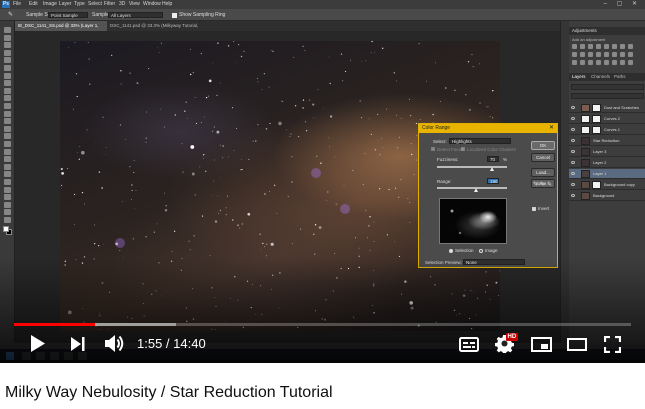 This screenshot has width=645, height=409. Describe the element at coordinates (492, 169) in the screenshot. I see `fuzziness-slider-thumb` at that location.